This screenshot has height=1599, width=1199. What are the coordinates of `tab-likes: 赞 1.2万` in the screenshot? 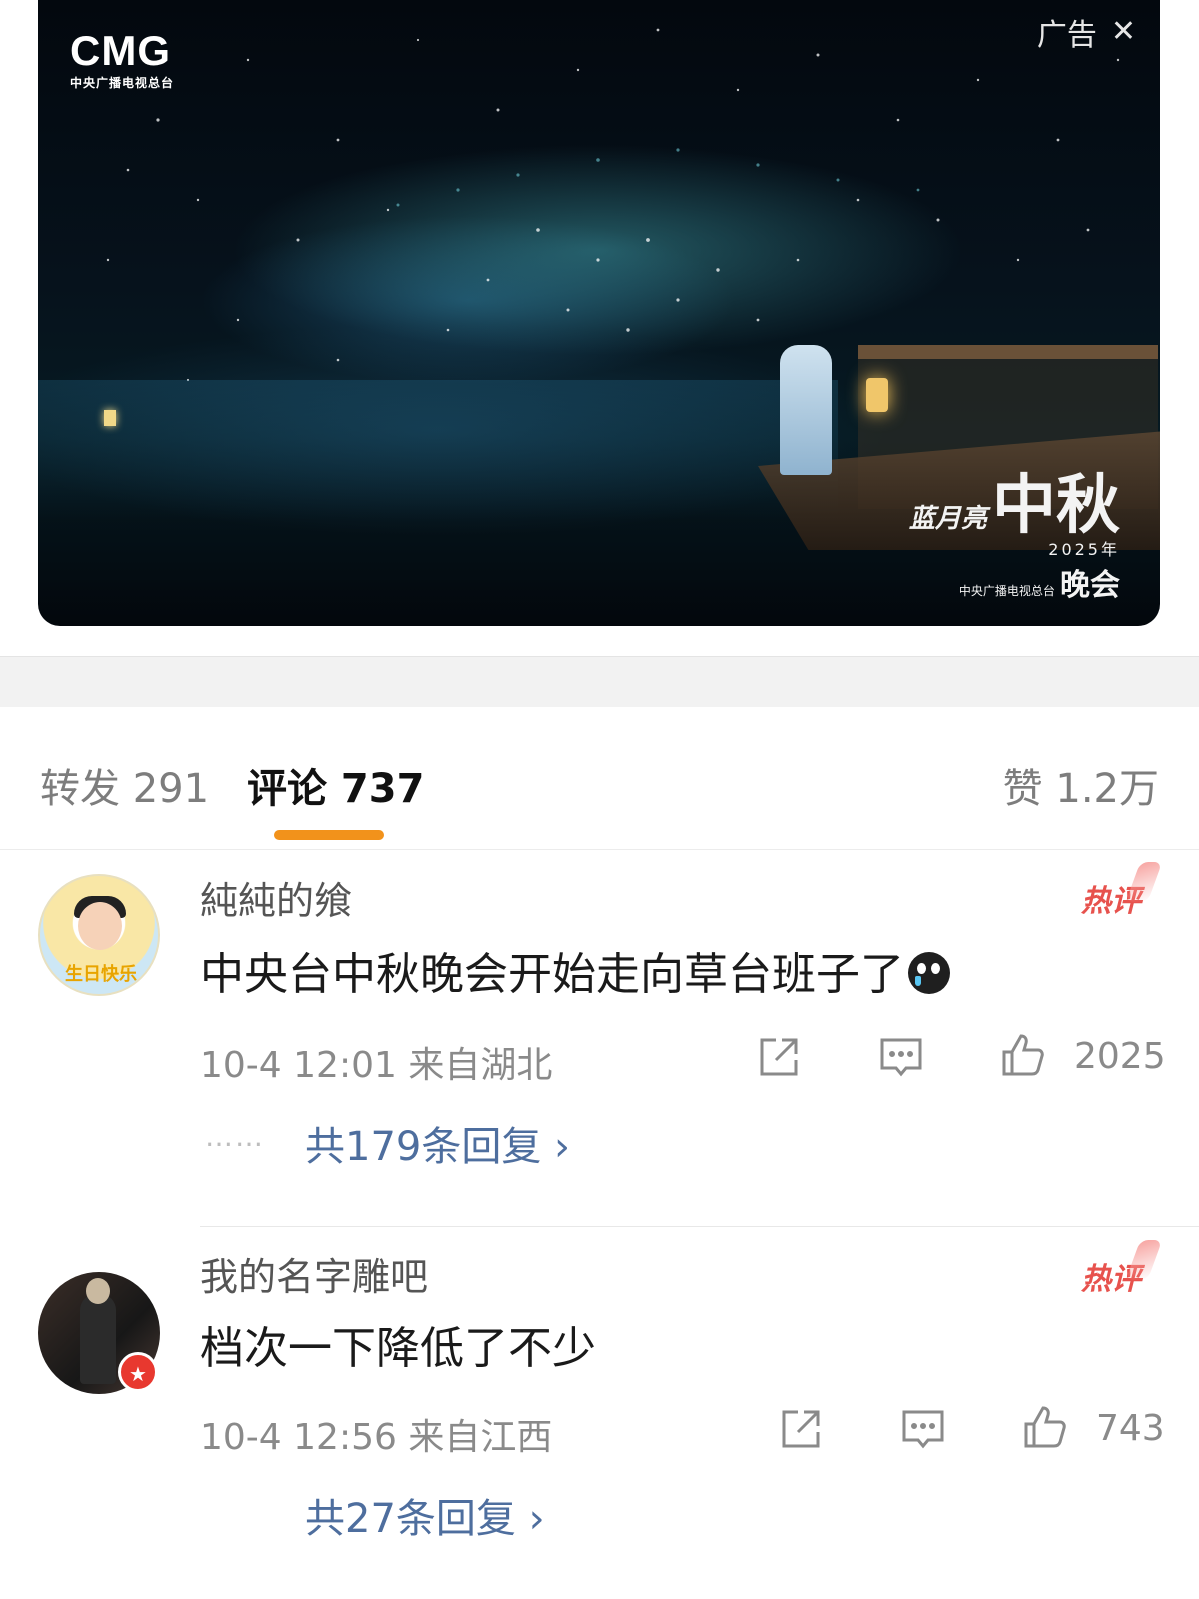 It's located at (1081, 785).